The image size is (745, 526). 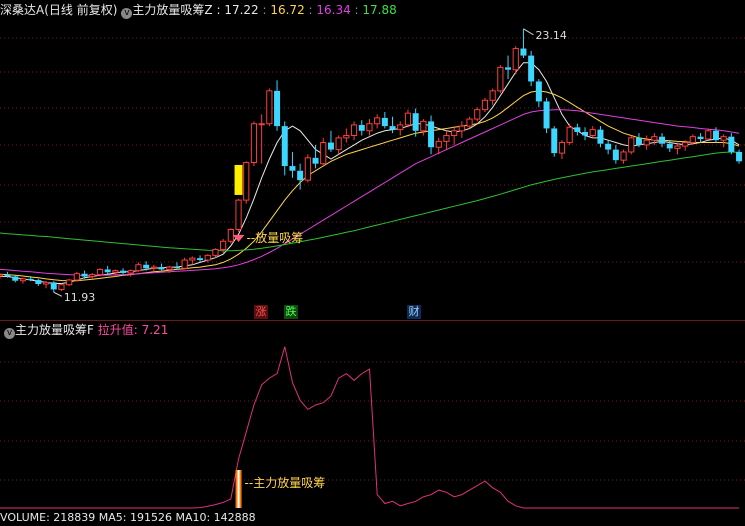 What do you see at coordinates (528, 32) in the screenshot?
I see `high-pointer` at bounding box center [528, 32].